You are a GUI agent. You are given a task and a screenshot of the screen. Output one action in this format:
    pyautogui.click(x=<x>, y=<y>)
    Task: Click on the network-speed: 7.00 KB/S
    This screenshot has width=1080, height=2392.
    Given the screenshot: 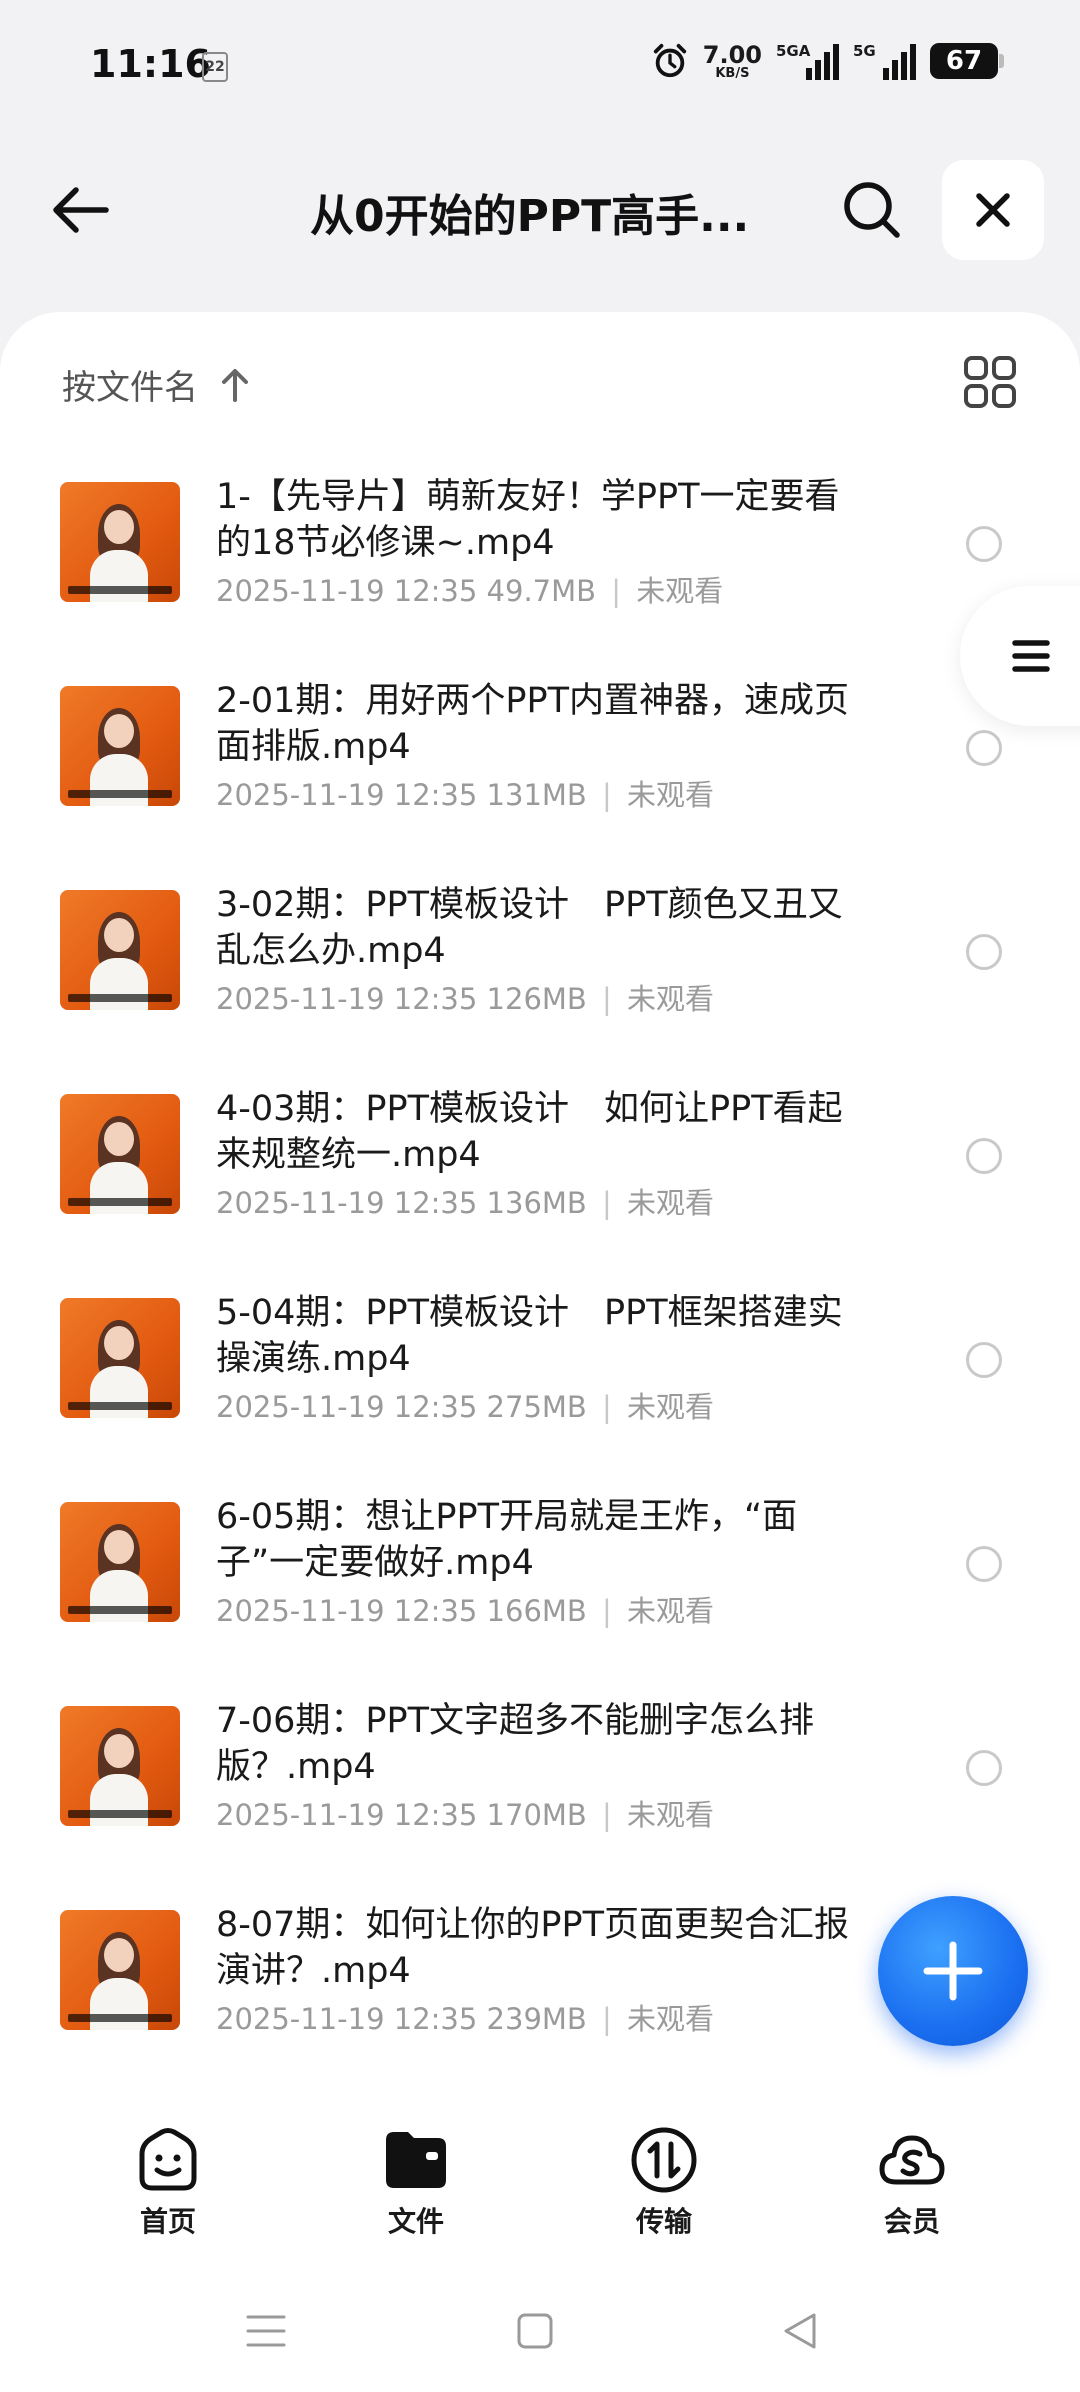 What is the action you would take?
    pyautogui.click(x=732, y=61)
    